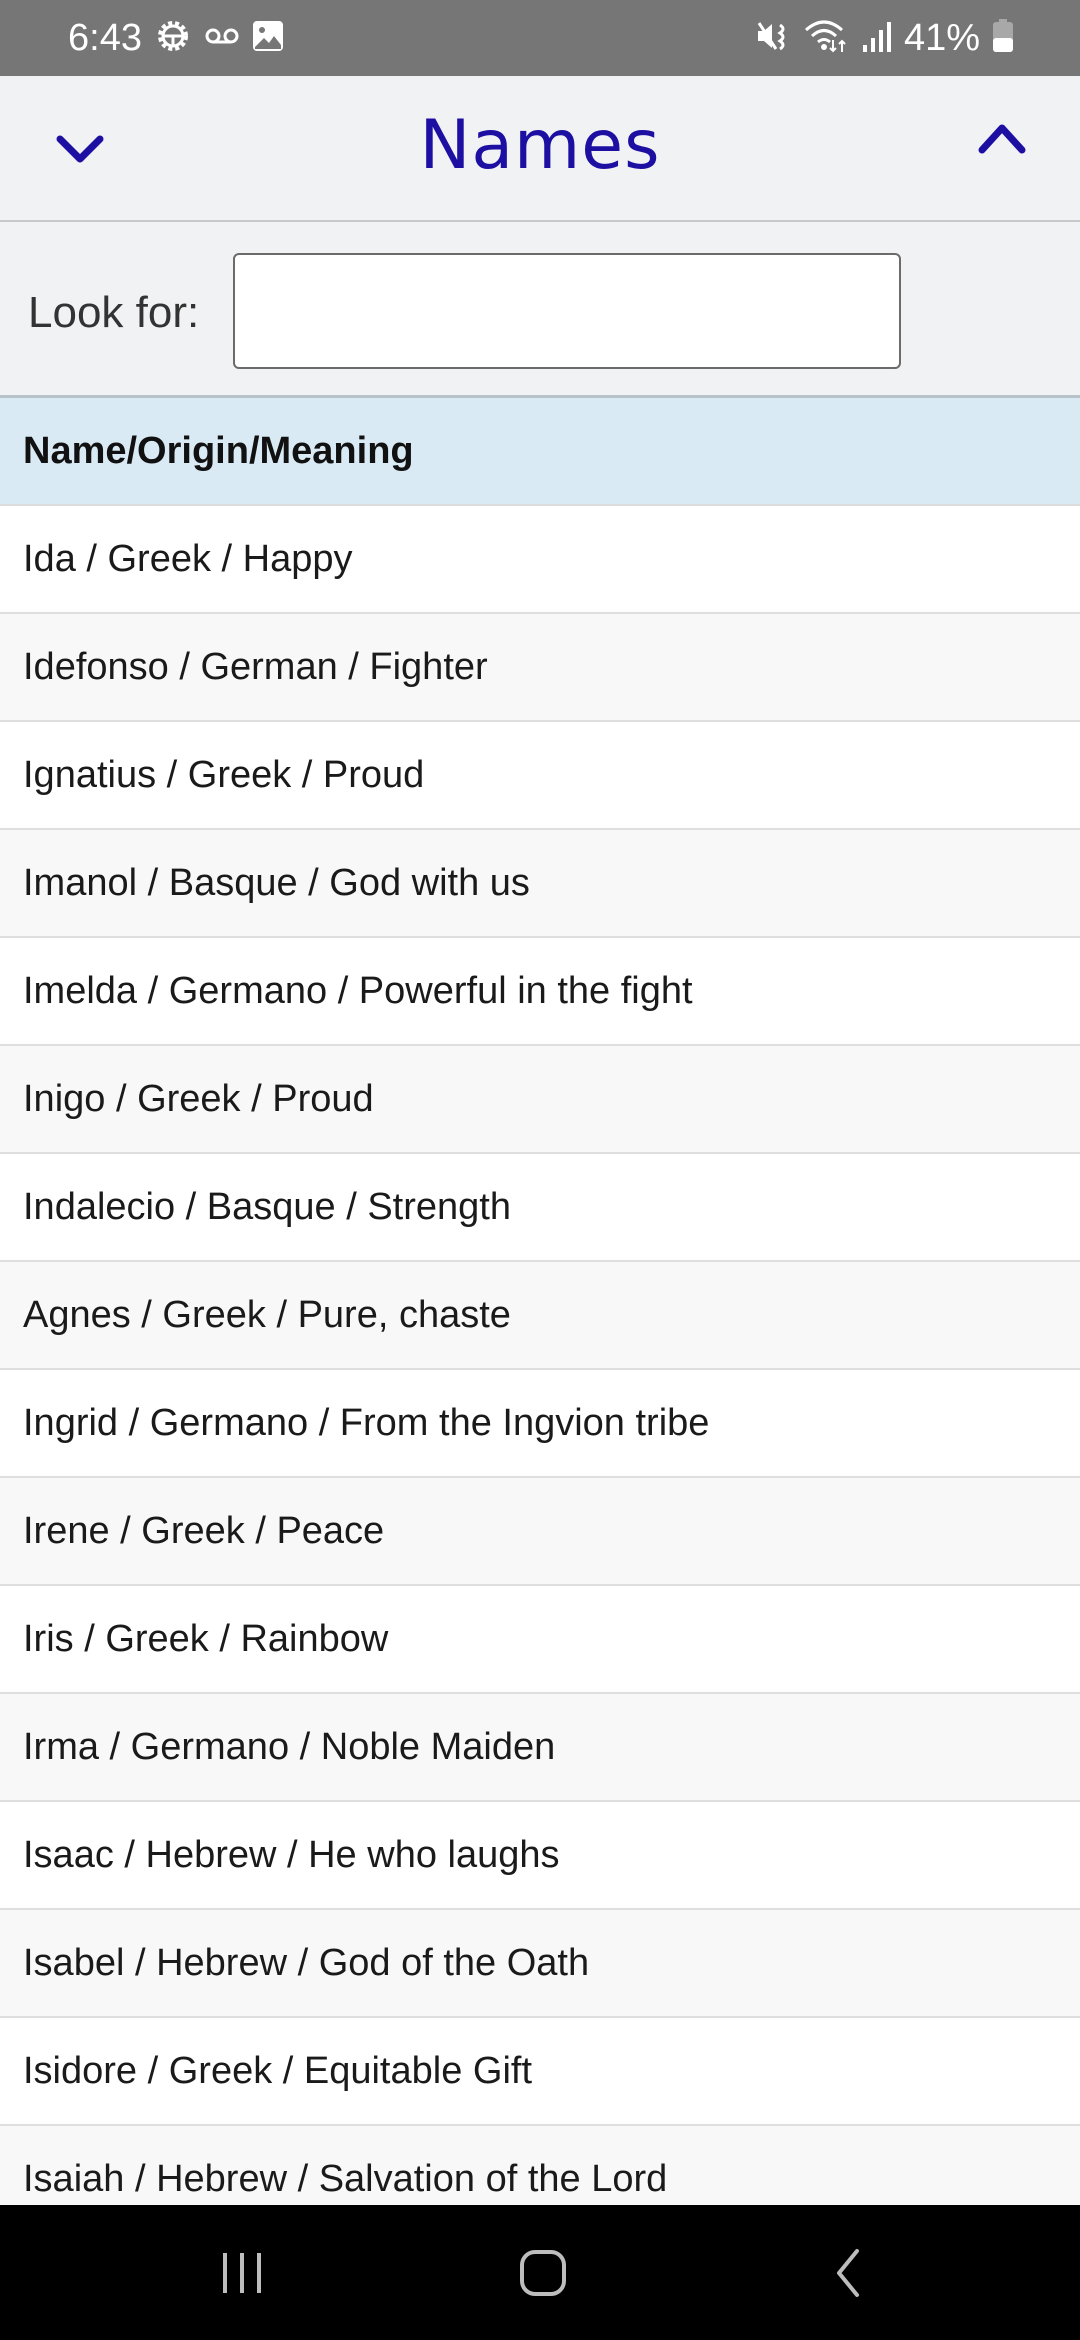  What do you see at coordinates (567, 311) in the screenshot?
I see `search-input` at bounding box center [567, 311].